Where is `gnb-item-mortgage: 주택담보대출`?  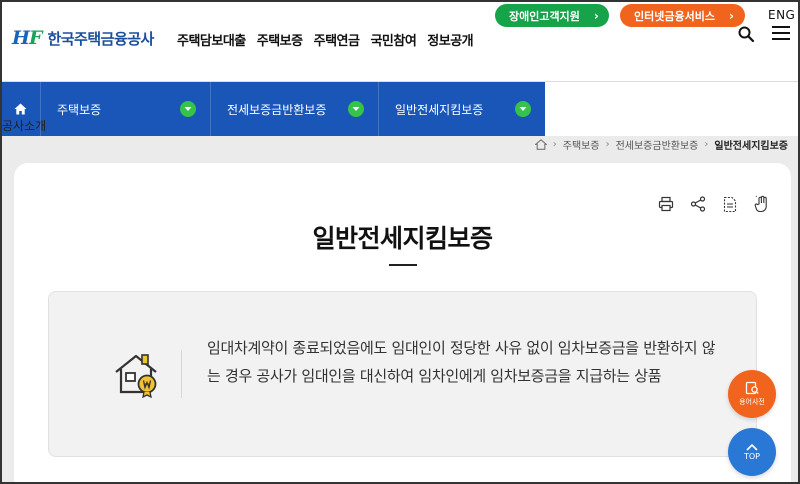
gnb-item-mortgage: 주택담보대출 is located at coordinates (211, 39).